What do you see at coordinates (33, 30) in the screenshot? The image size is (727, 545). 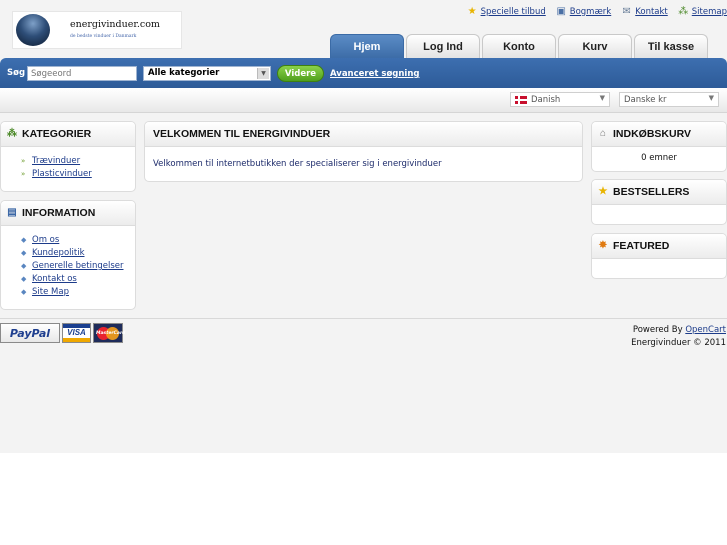 I see `globe-logo-image` at bounding box center [33, 30].